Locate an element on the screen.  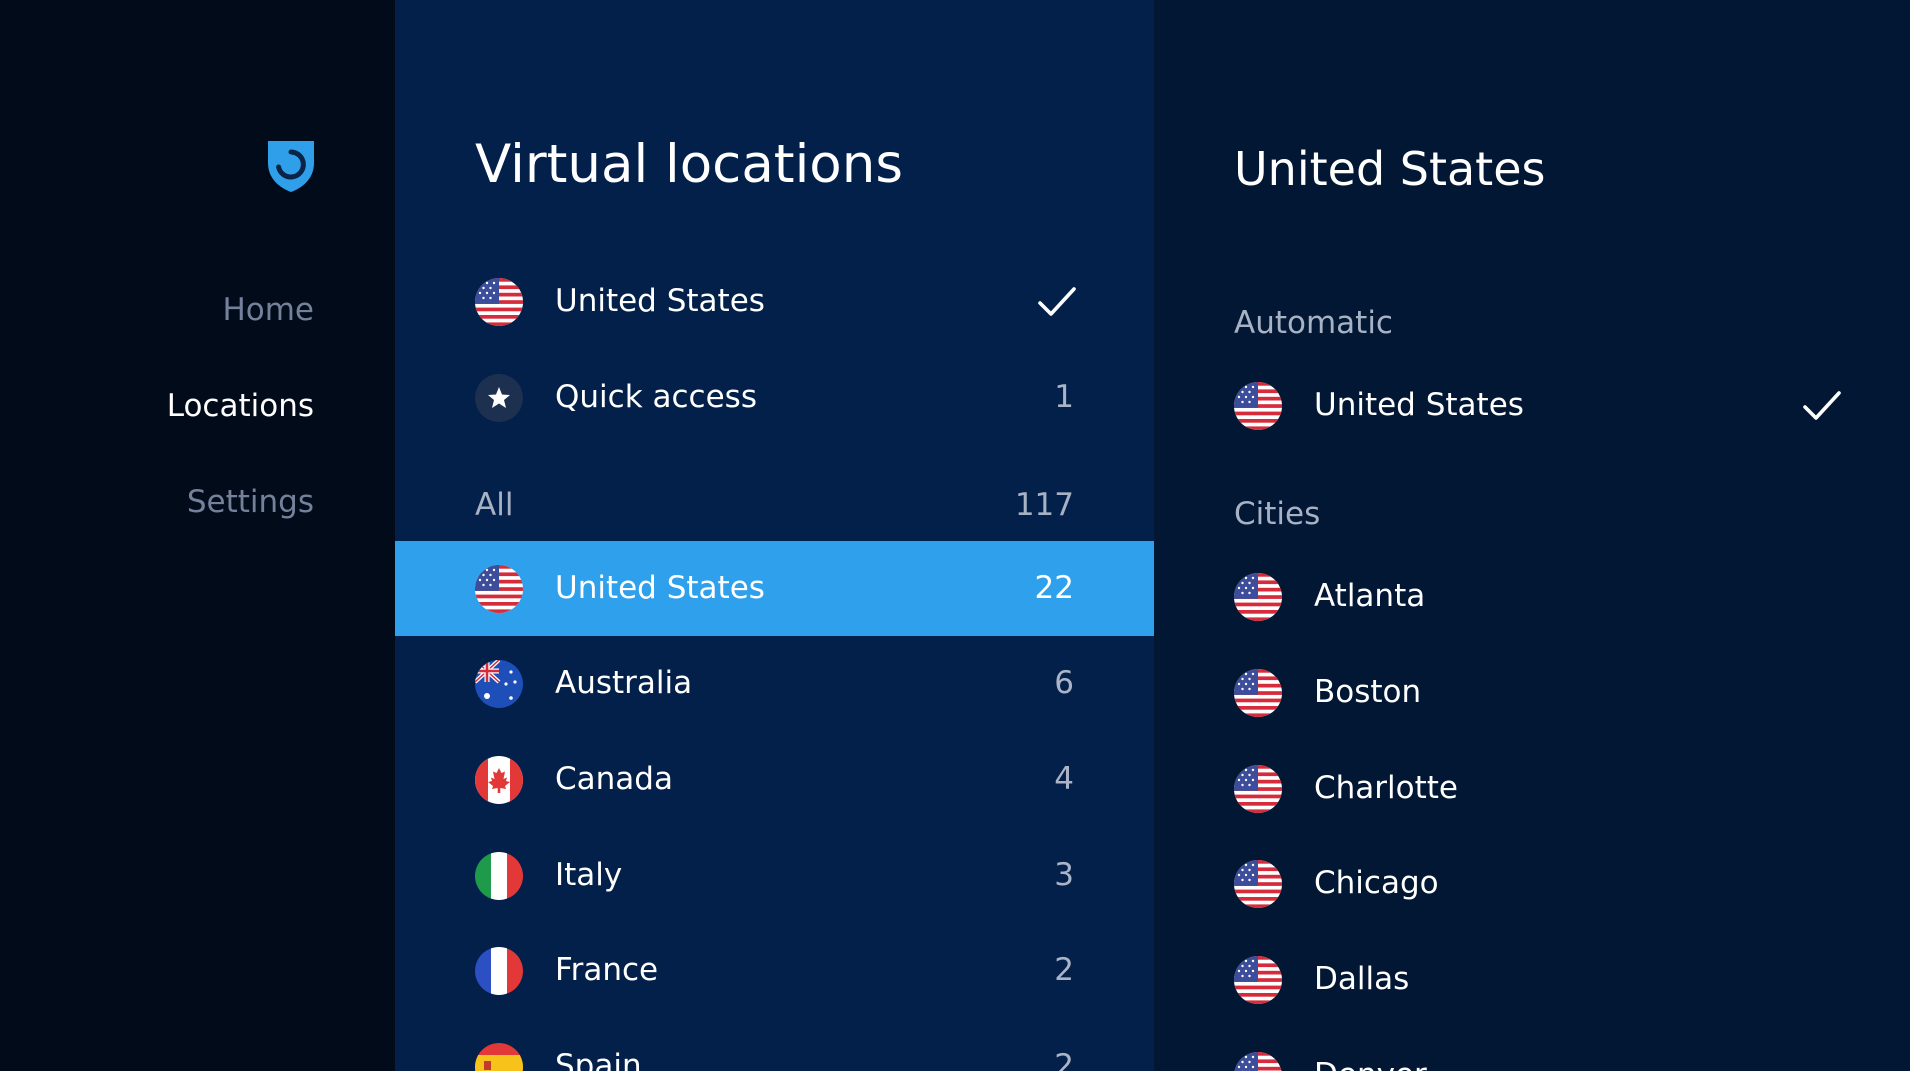
all-section-count: 117 is located at coordinates (1044, 505).